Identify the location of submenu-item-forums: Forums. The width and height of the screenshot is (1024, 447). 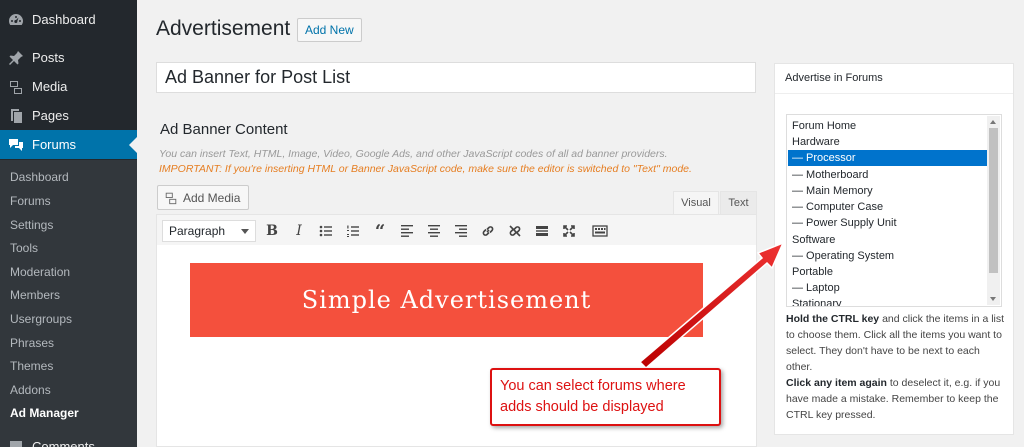
(30, 201).